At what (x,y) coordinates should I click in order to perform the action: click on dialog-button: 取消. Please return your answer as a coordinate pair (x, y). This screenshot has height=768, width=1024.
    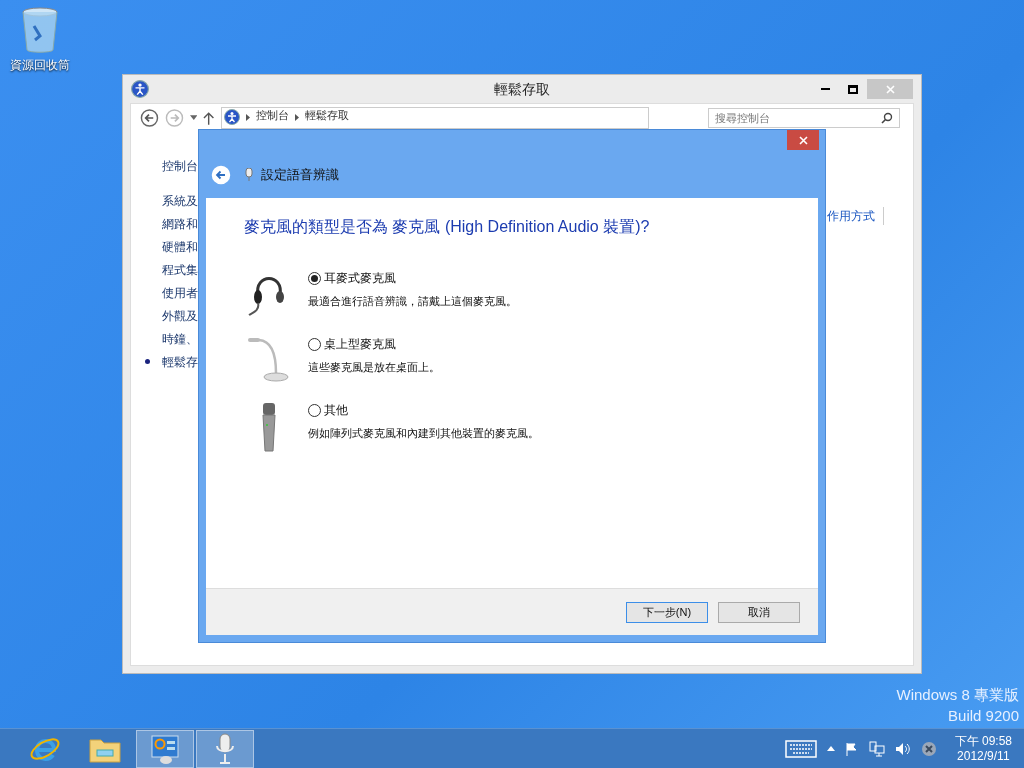
    Looking at the image, I should click on (759, 612).